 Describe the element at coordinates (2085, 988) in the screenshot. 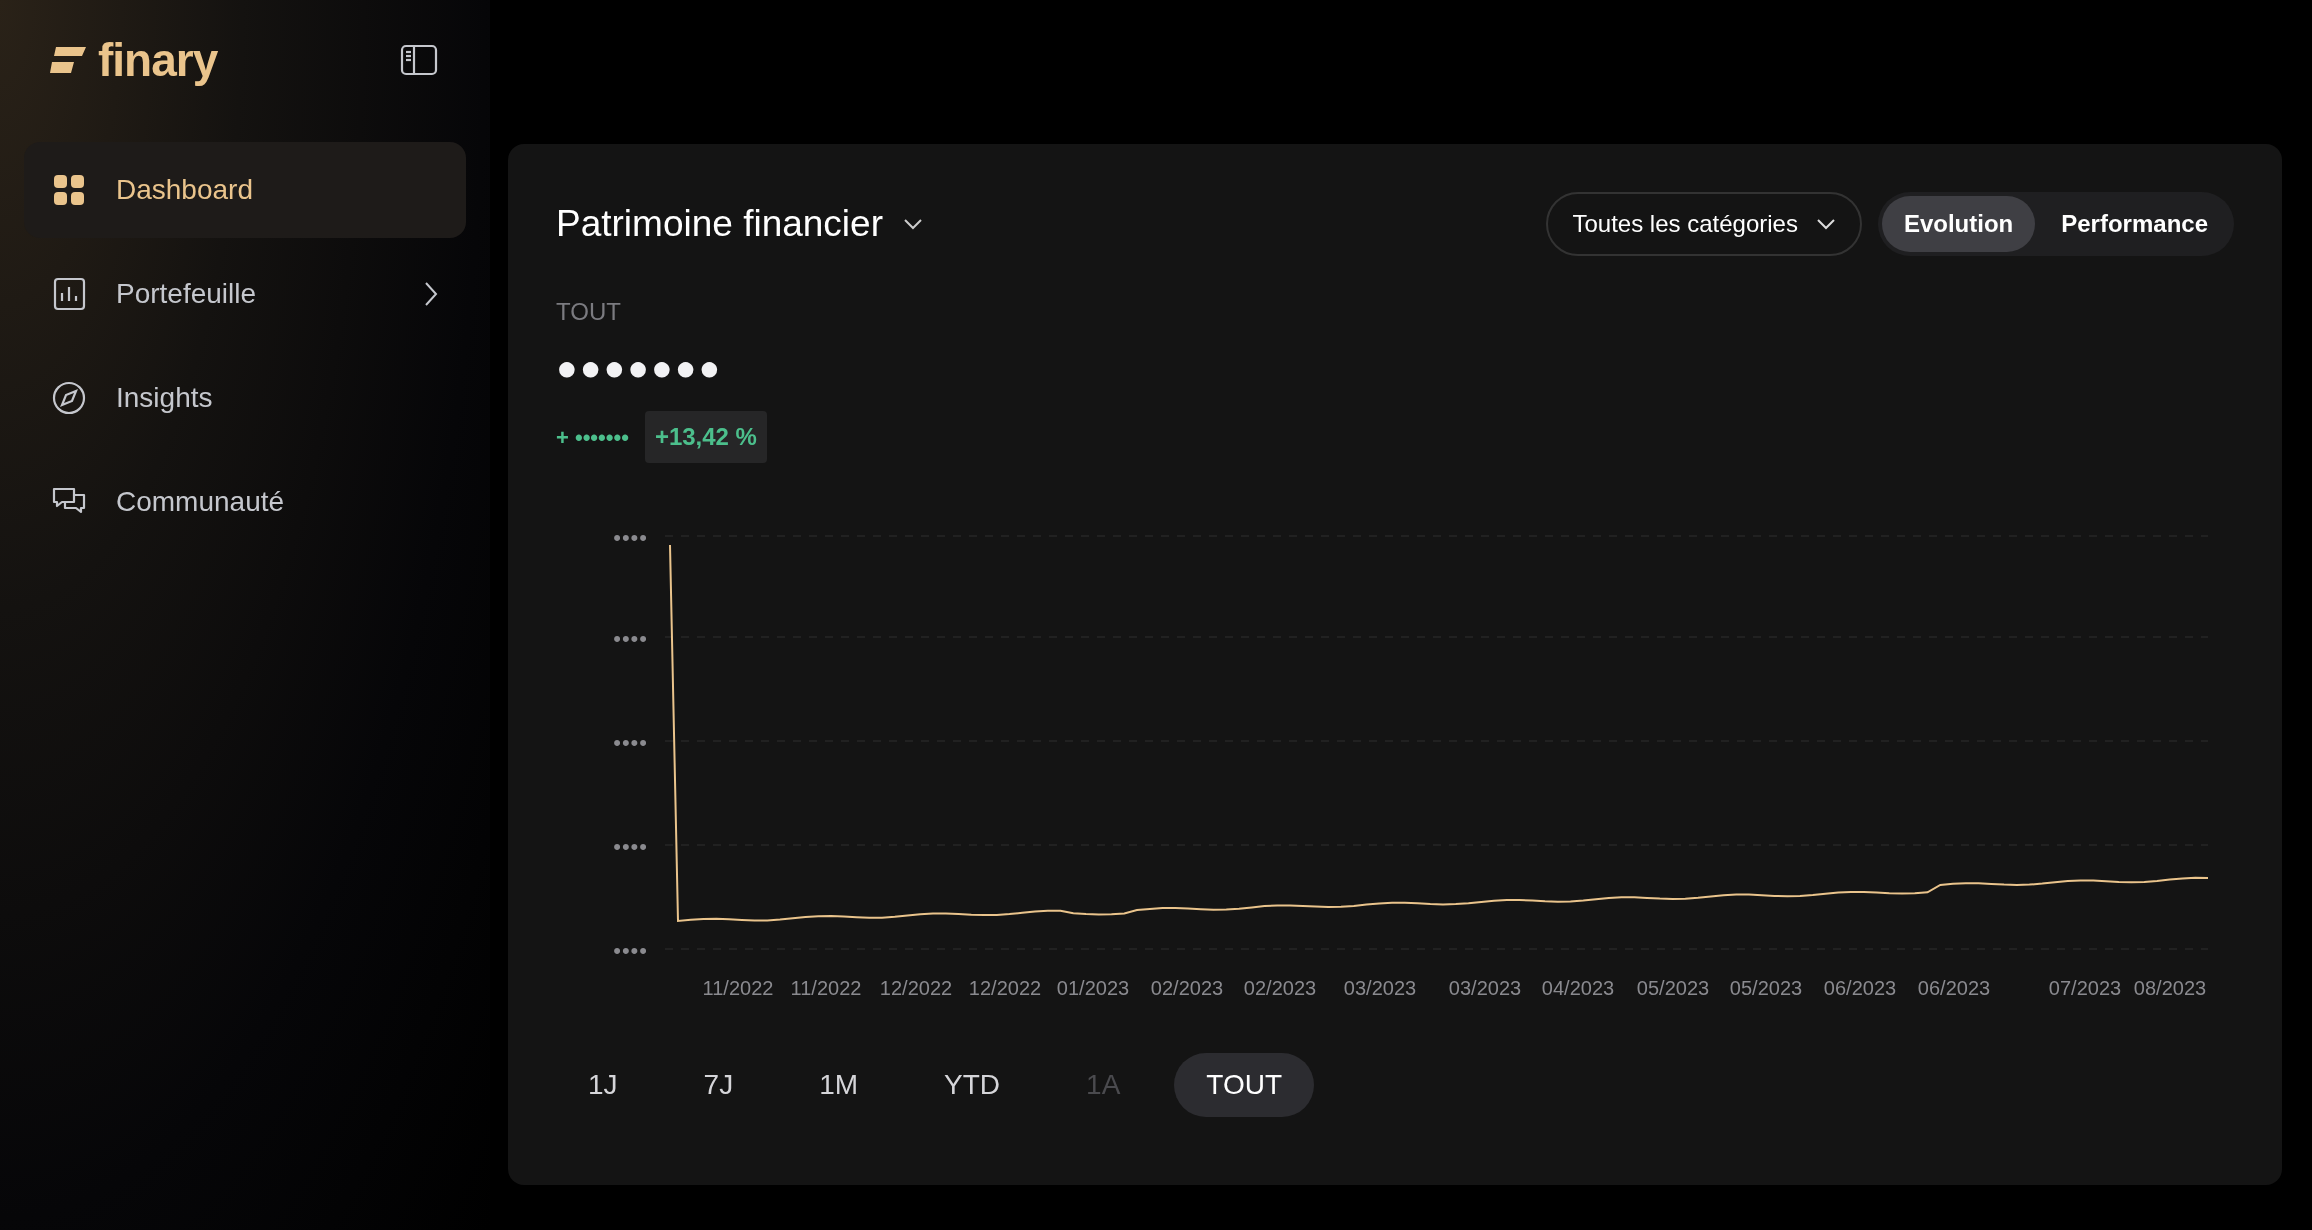

I see `x-axis-label: 07/2023` at that location.